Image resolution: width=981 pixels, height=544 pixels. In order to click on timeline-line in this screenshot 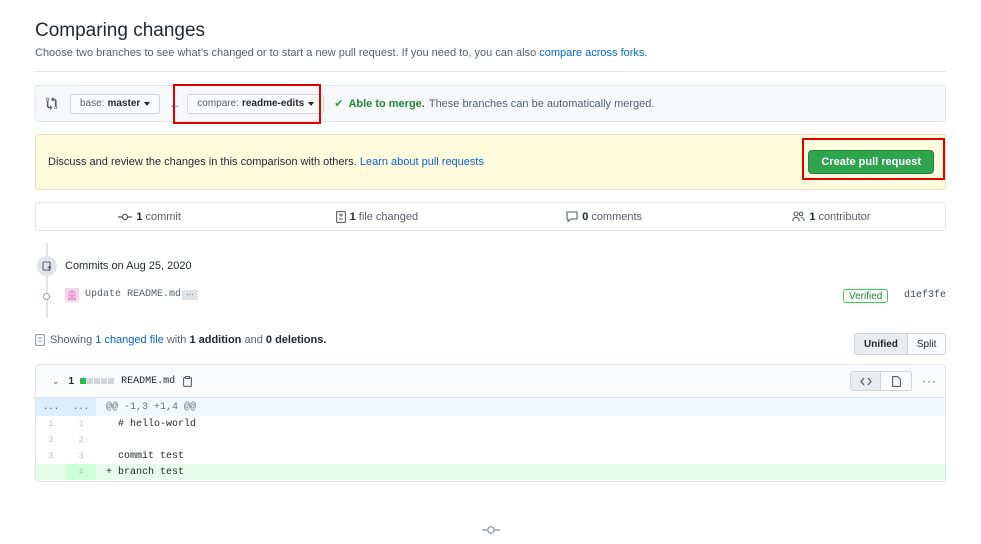, I will do `click(47, 280)`.